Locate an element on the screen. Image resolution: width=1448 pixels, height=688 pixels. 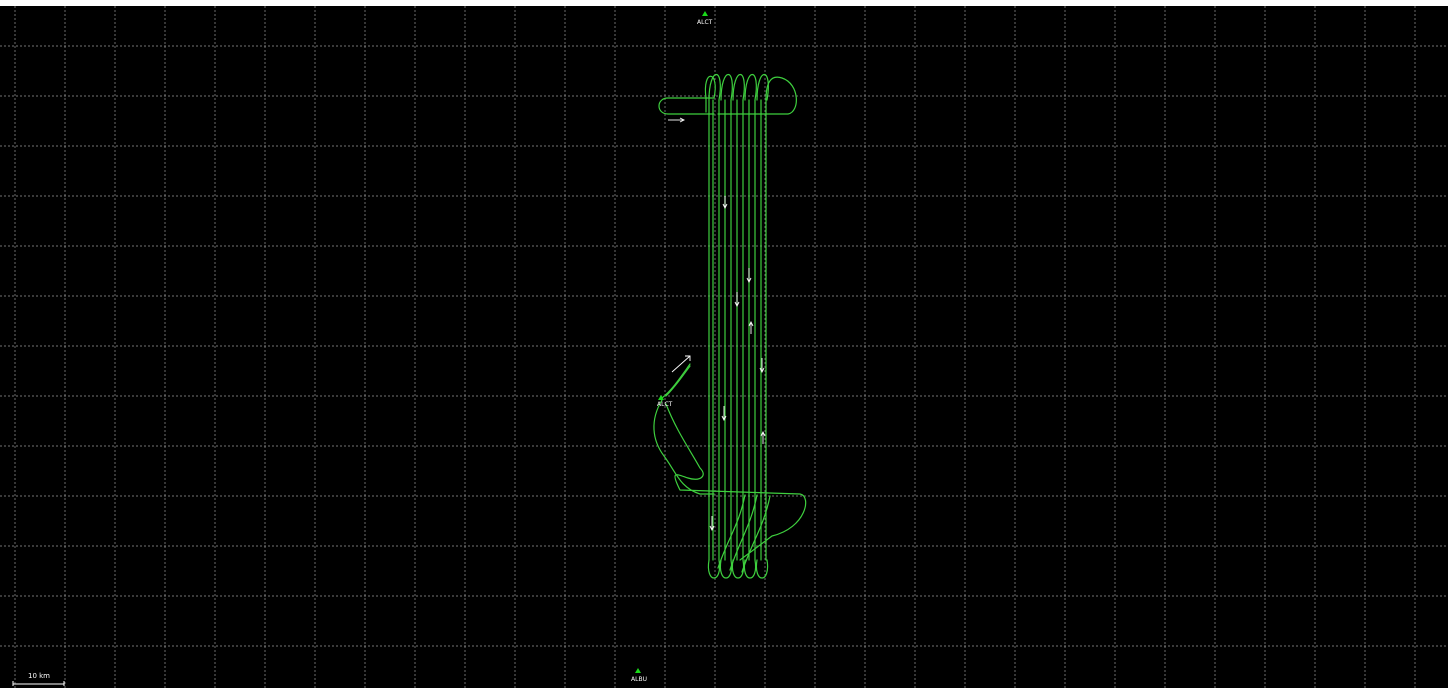
scale-bar: 10 km is located at coordinates (38, 679).